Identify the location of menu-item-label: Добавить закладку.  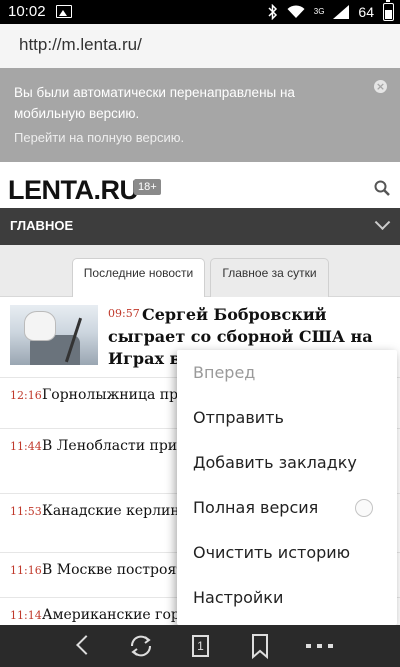
(275, 462).